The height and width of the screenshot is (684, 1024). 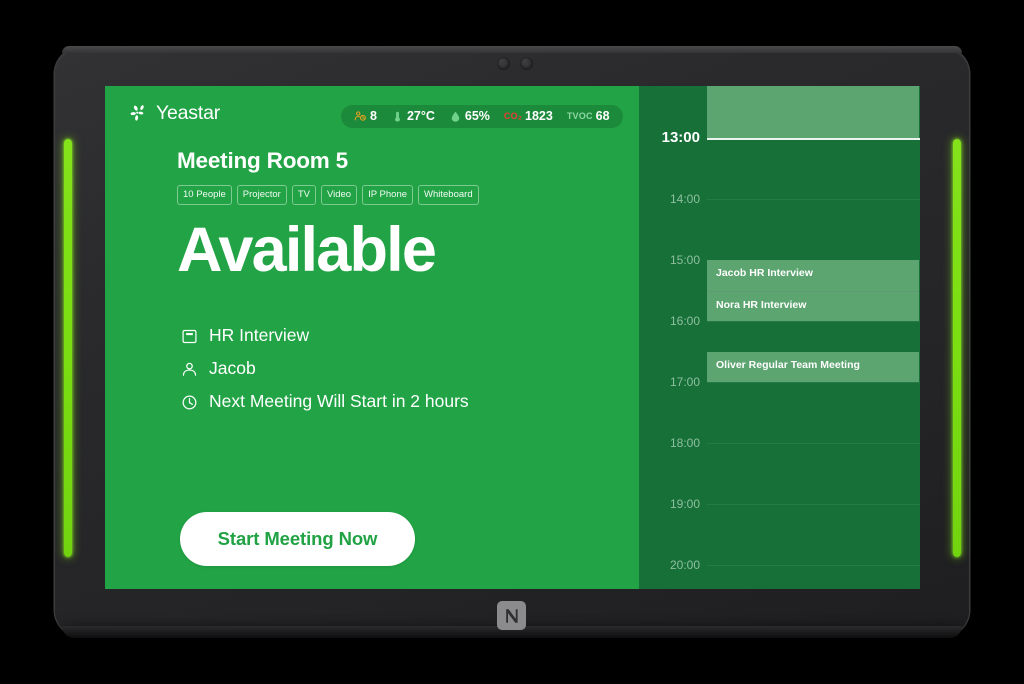 What do you see at coordinates (684, 321) in the screenshot?
I see `timeline-hour-label: 16:00` at bounding box center [684, 321].